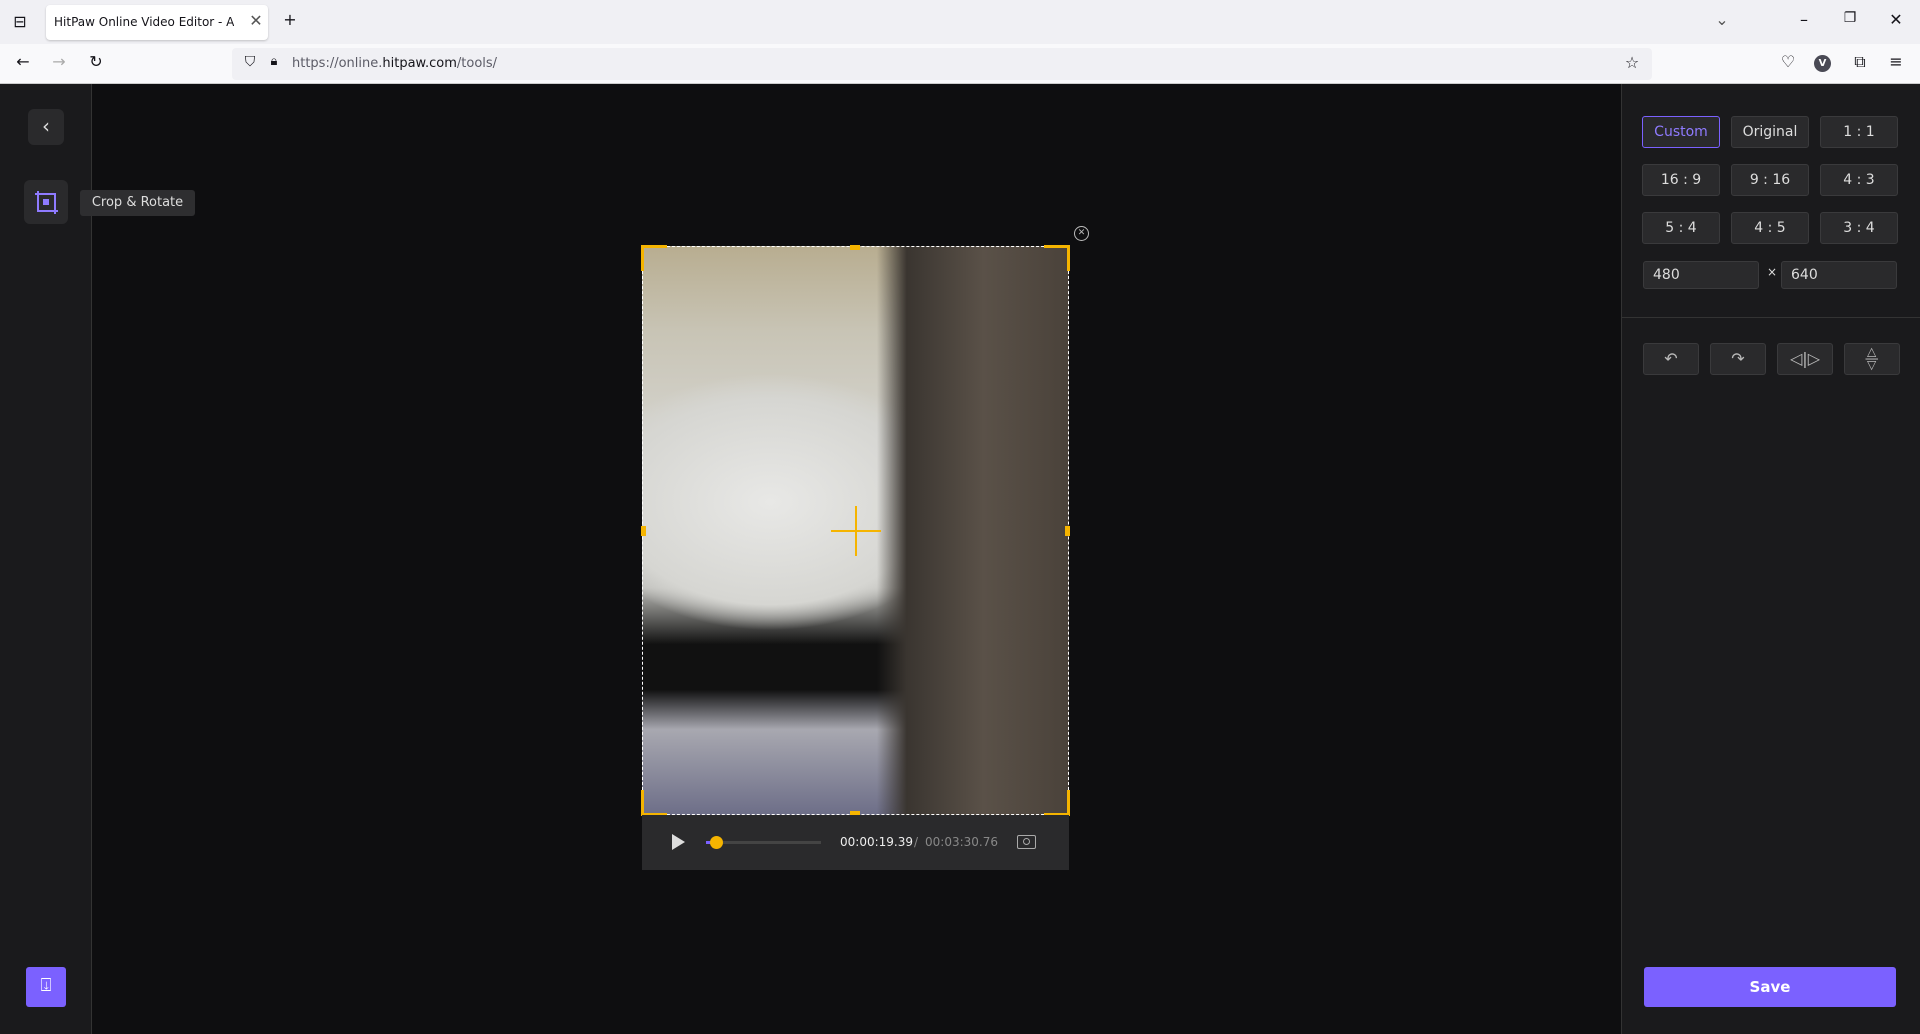 Image resolution: width=1920 pixels, height=1034 pixels. What do you see at coordinates (1859, 132) in the screenshot?
I see `ratio-1-1-button: 1` at bounding box center [1859, 132].